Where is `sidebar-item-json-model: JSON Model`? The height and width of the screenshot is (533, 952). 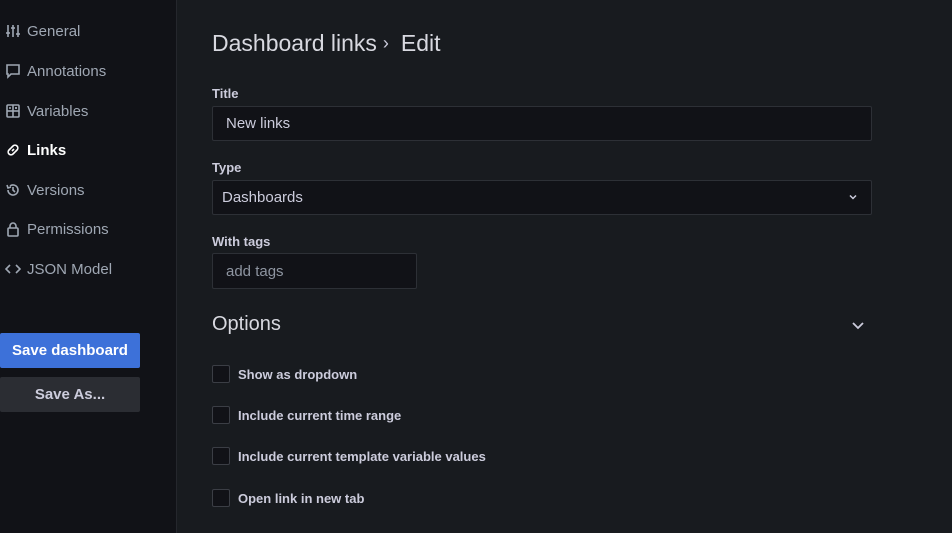
sidebar-item-json-model: JSON Model is located at coordinates (85, 269).